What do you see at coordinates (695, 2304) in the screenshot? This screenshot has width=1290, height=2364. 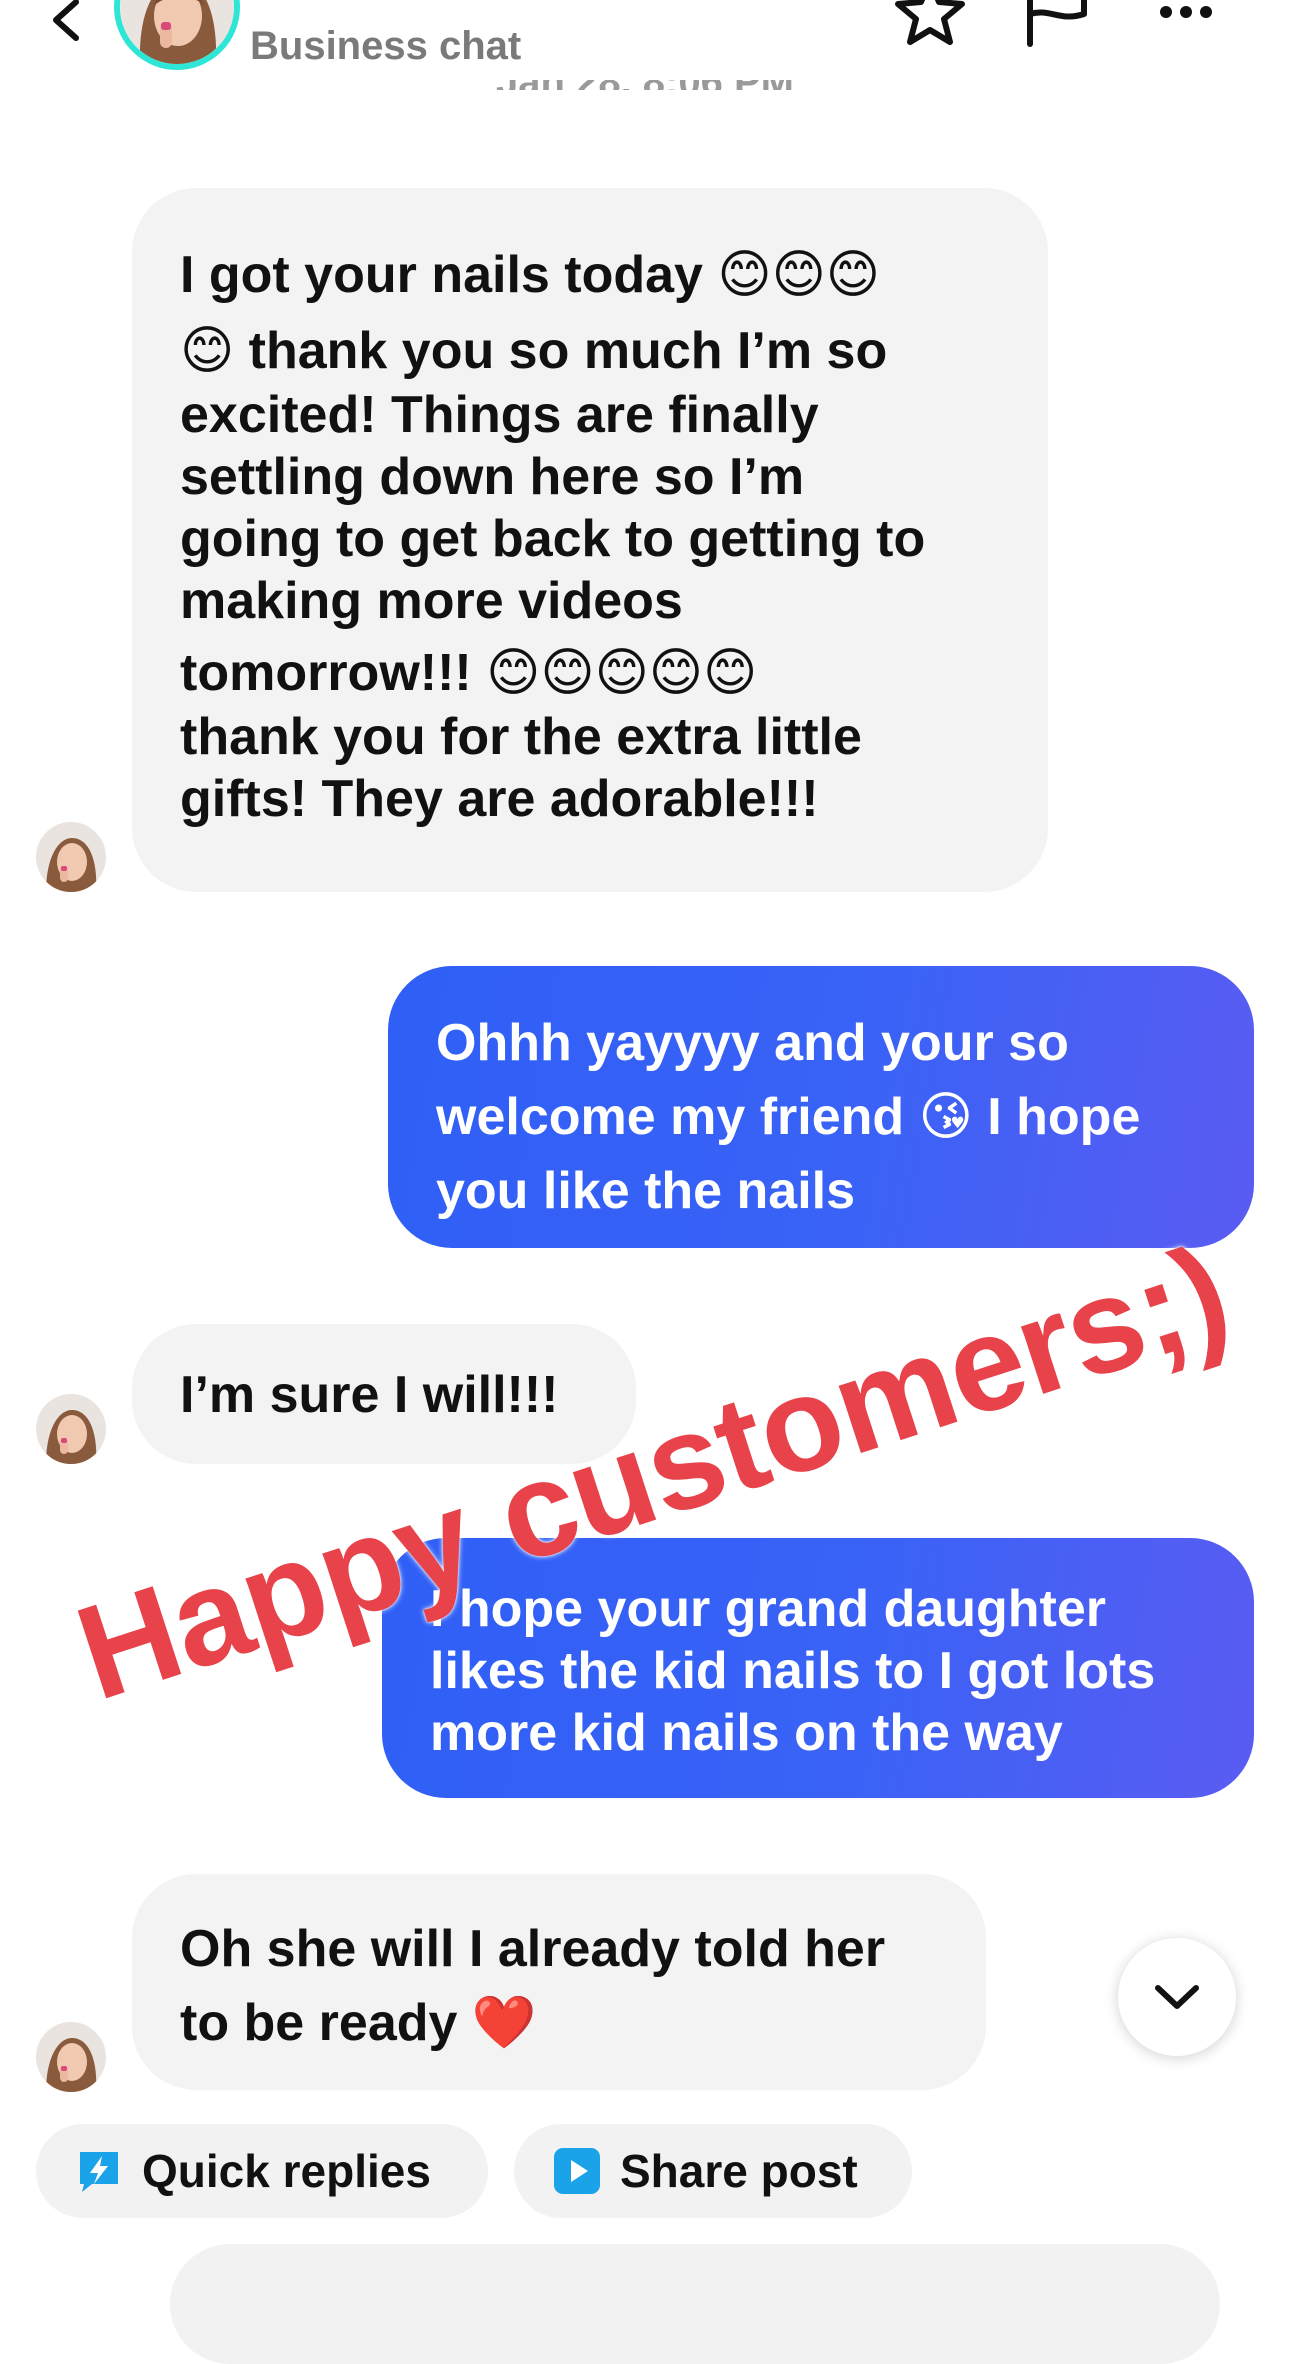 I see `message-input` at bounding box center [695, 2304].